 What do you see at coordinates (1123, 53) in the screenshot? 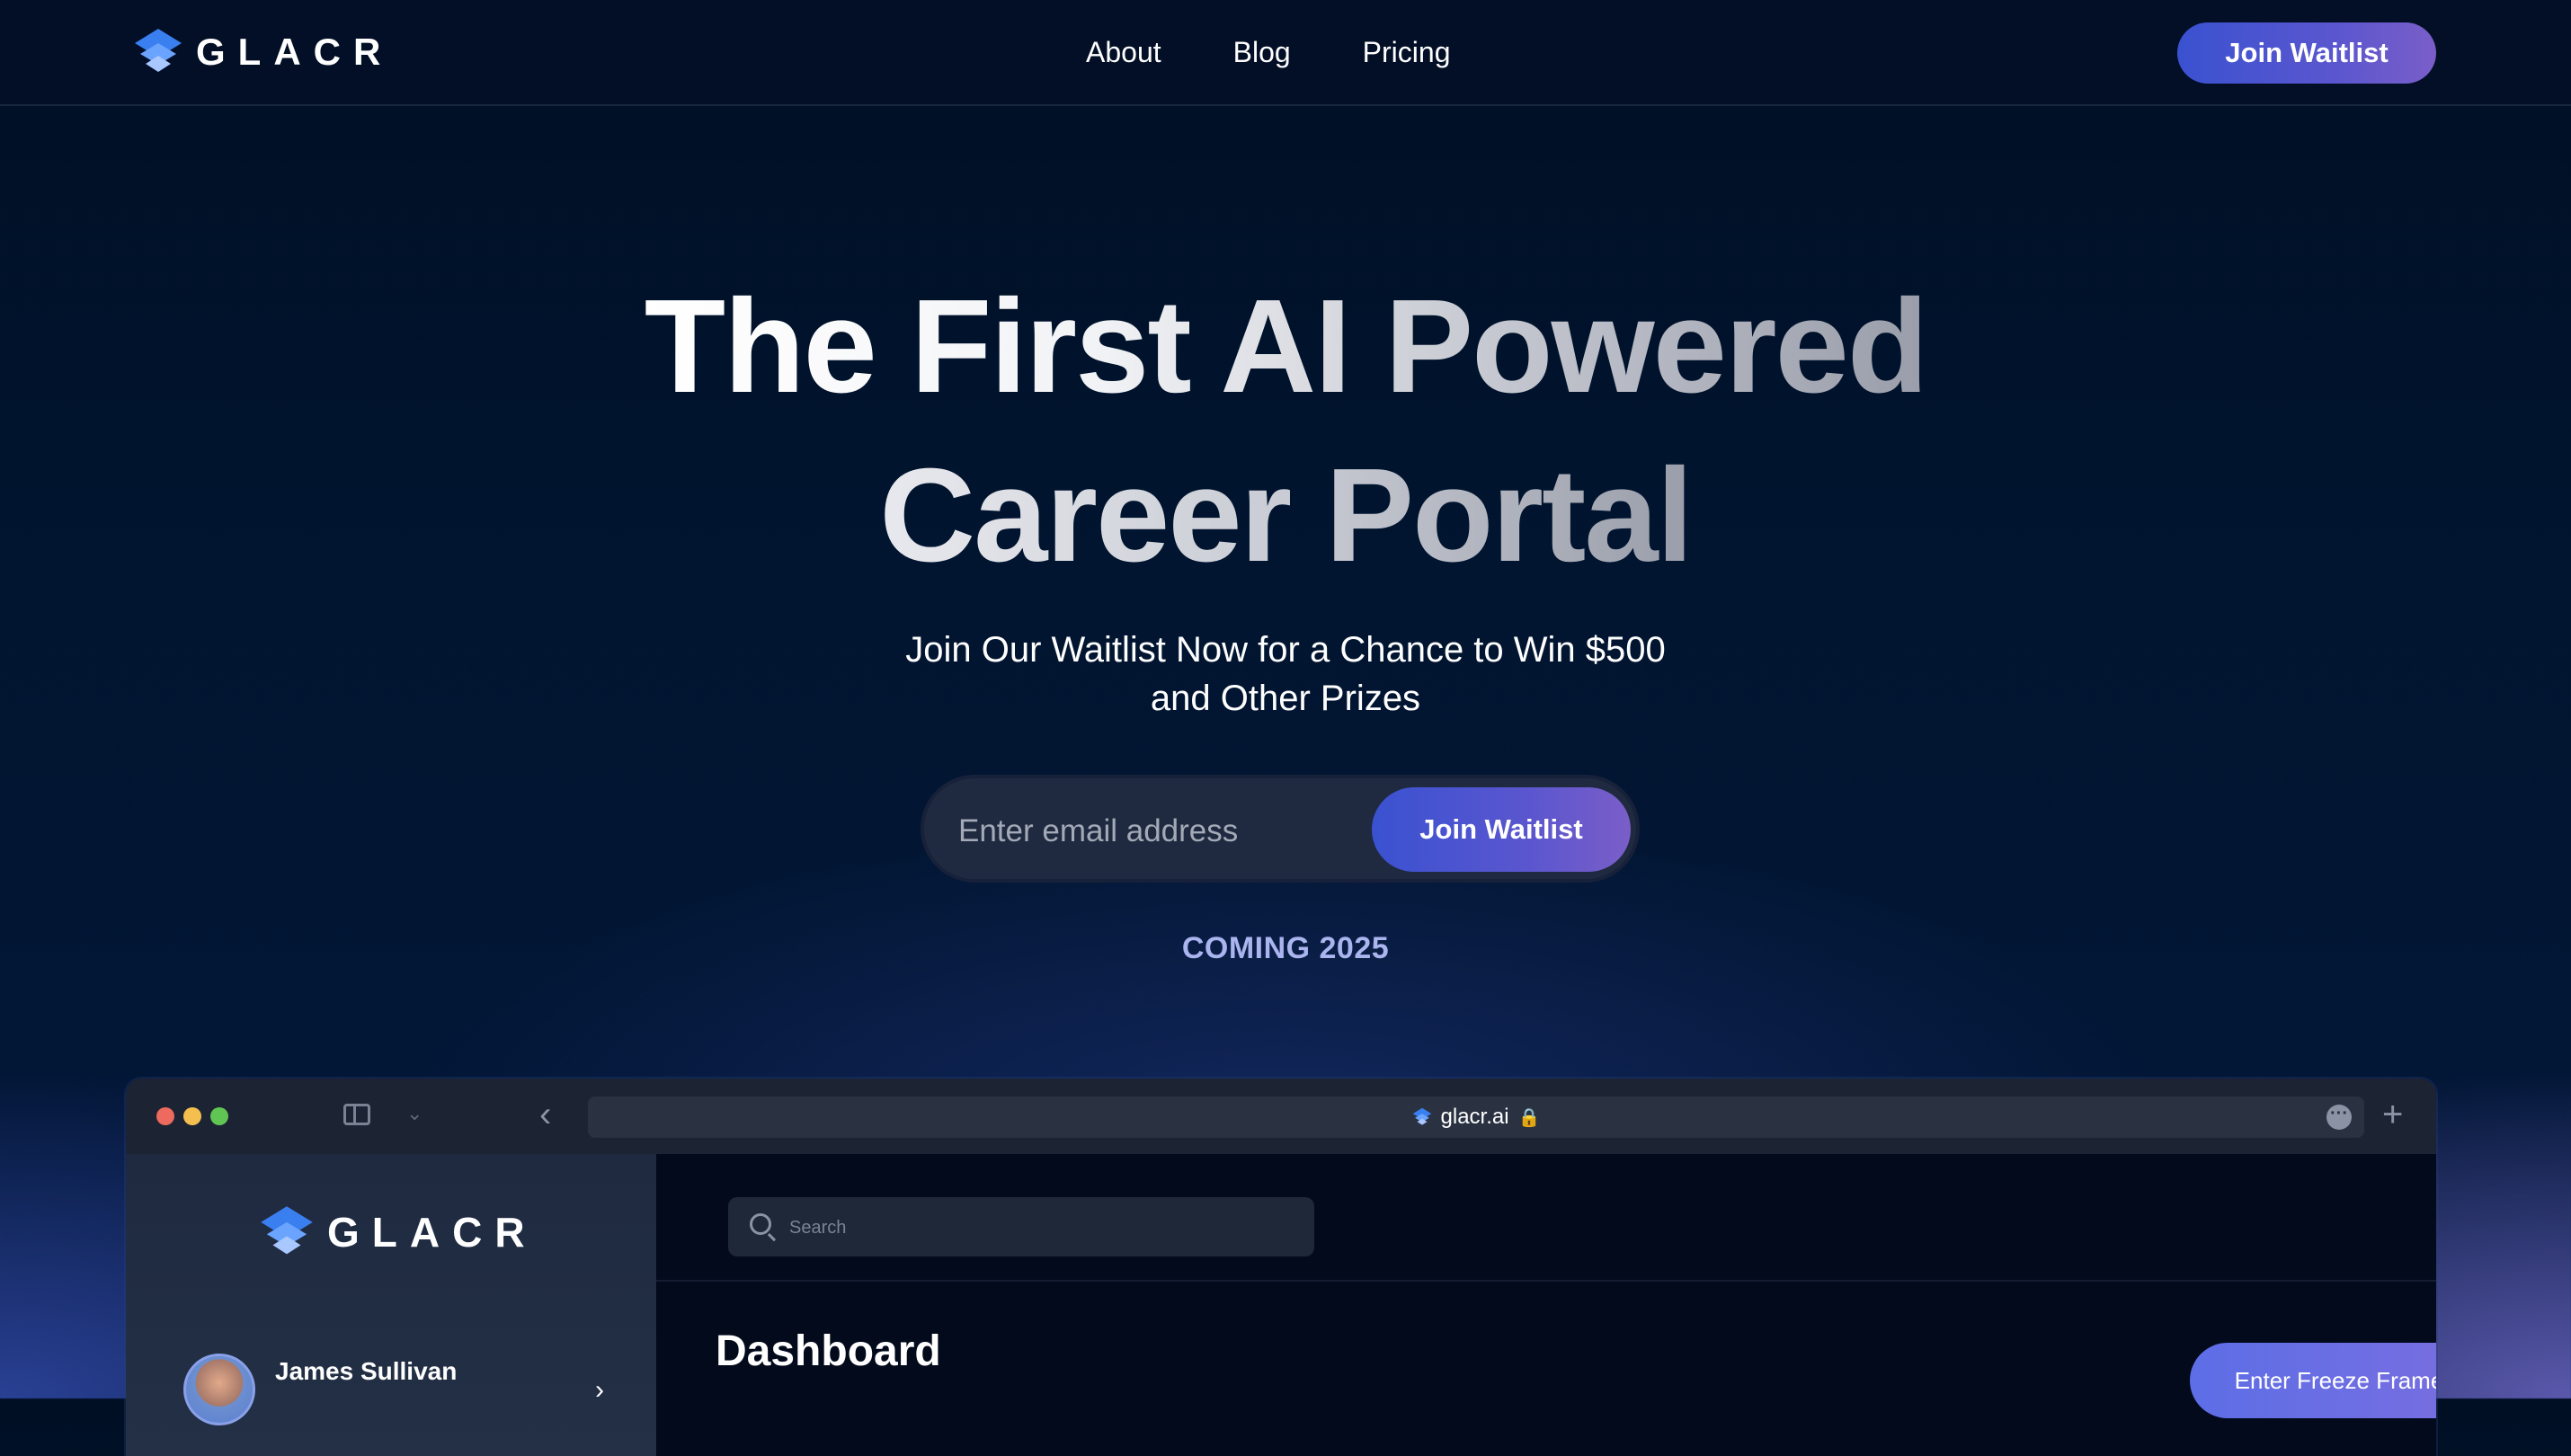
I see `nav-link-about: About` at bounding box center [1123, 53].